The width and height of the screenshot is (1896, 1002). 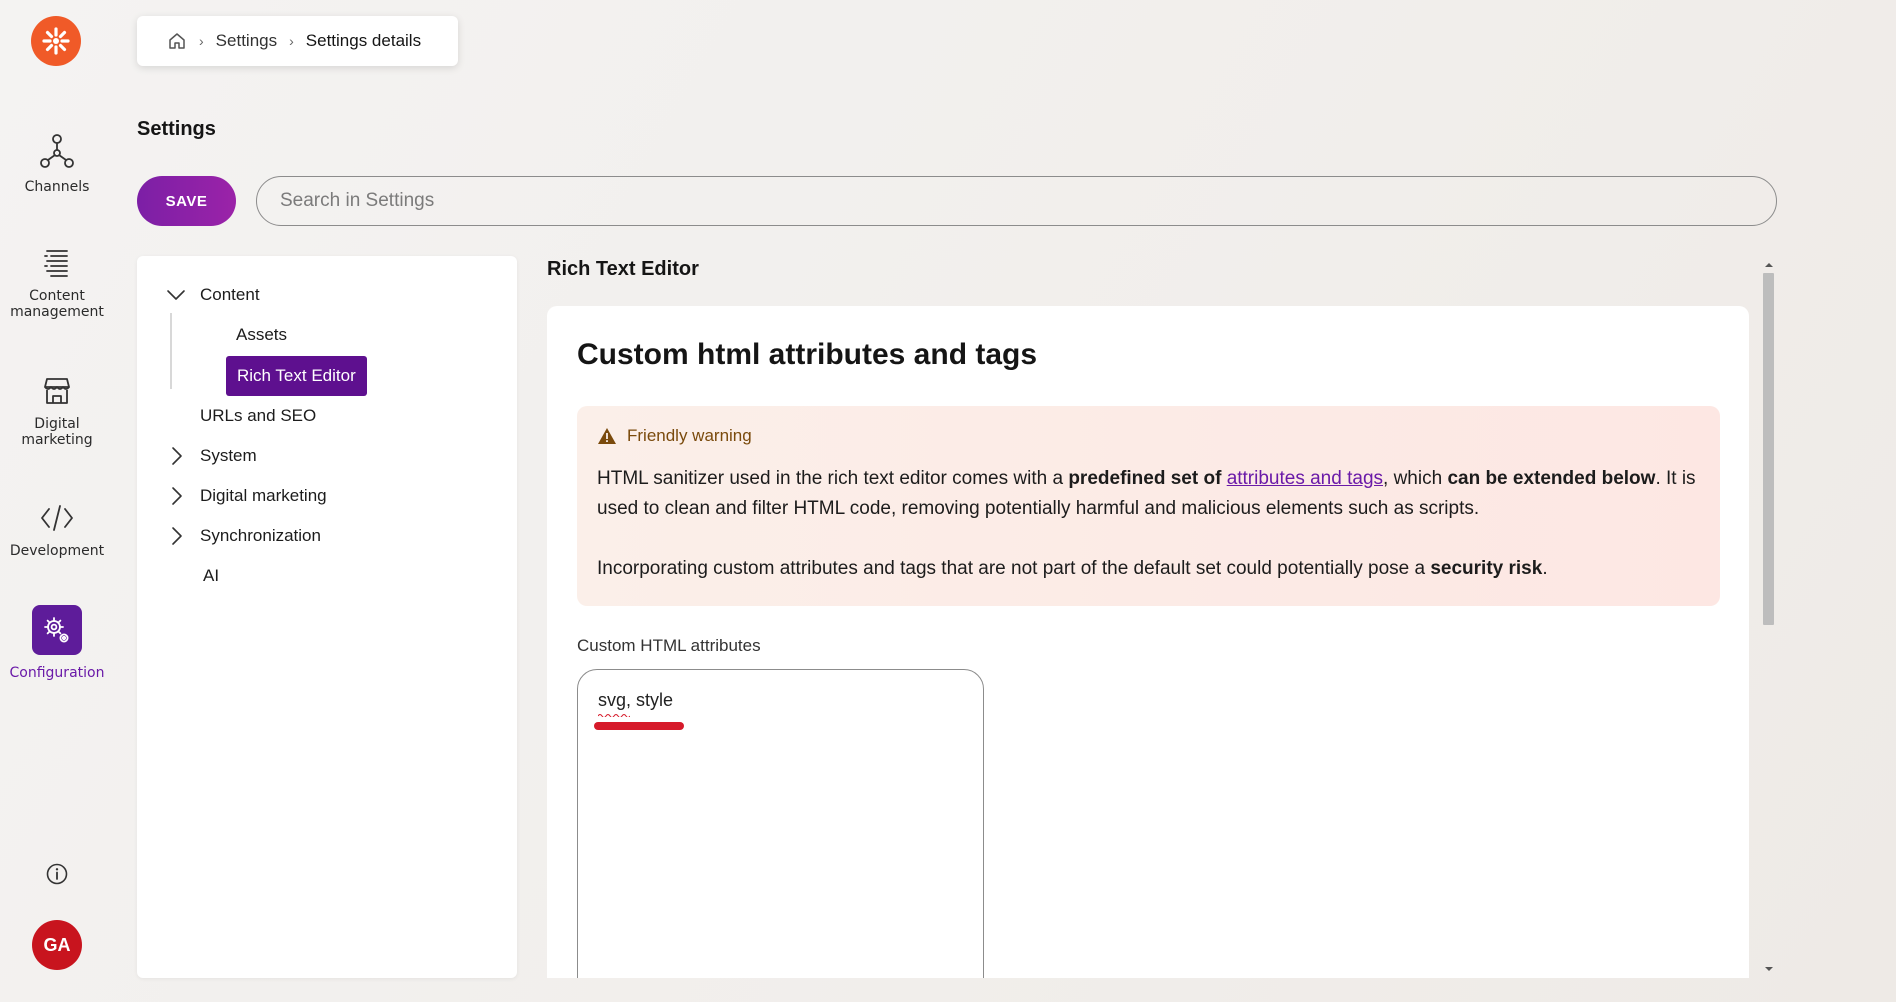 I want to click on rail-channels-label: Channels, so click(x=57, y=187).